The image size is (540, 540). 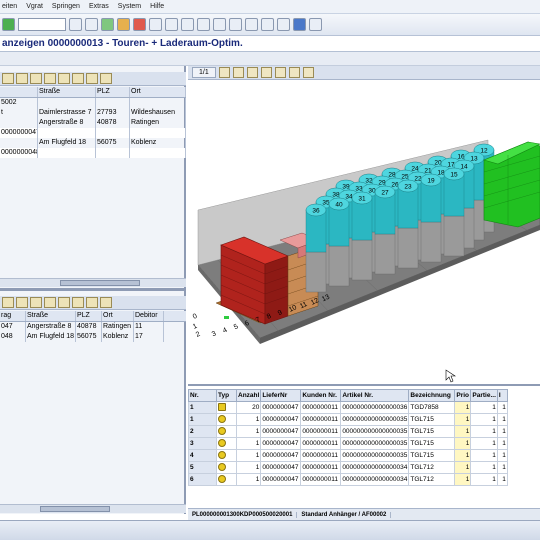 What do you see at coordinates (248, 395) in the screenshot?
I see `column-header: Anzahl` at bounding box center [248, 395].